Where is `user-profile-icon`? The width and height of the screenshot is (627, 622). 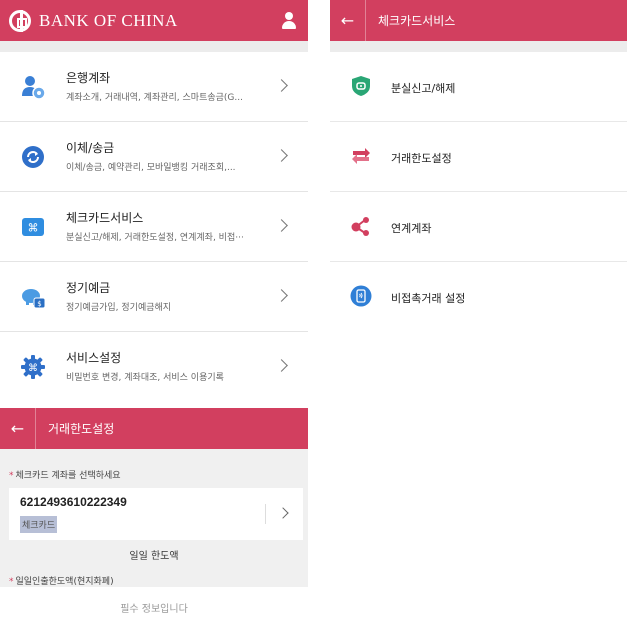
user-profile-icon is located at coordinates (289, 20).